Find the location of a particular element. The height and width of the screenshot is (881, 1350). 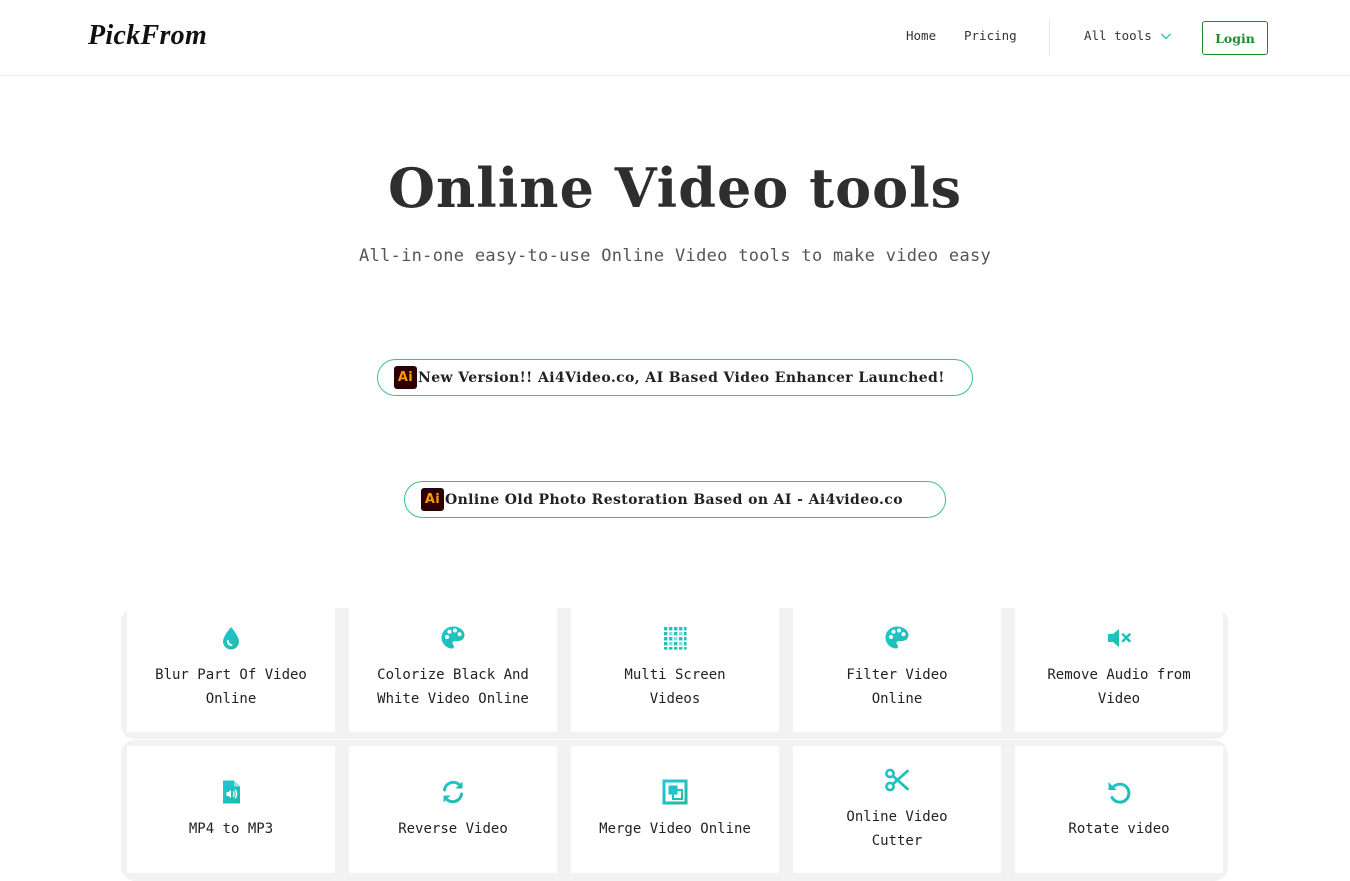

tool-card-video-cutter: Online Video Cutter is located at coordinates (897, 809).